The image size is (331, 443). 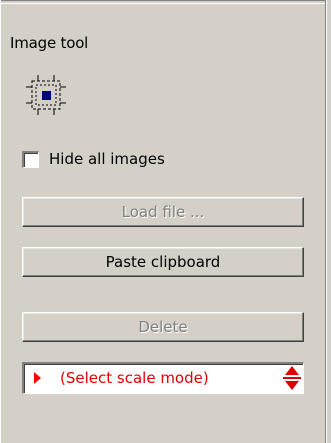 What do you see at coordinates (30, 159) in the screenshot?
I see `hide-all-images-checkbox` at bounding box center [30, 159].